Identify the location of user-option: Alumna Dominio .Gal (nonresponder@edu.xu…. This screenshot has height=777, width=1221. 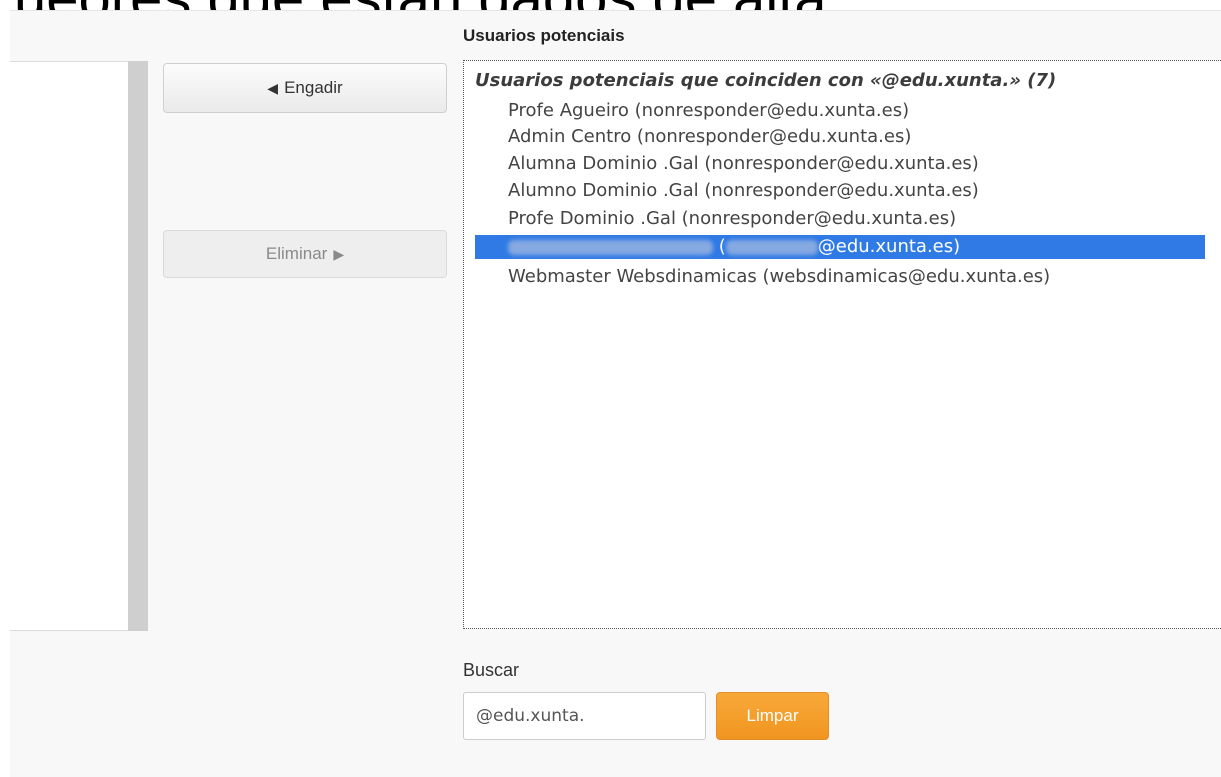
(743, 164).